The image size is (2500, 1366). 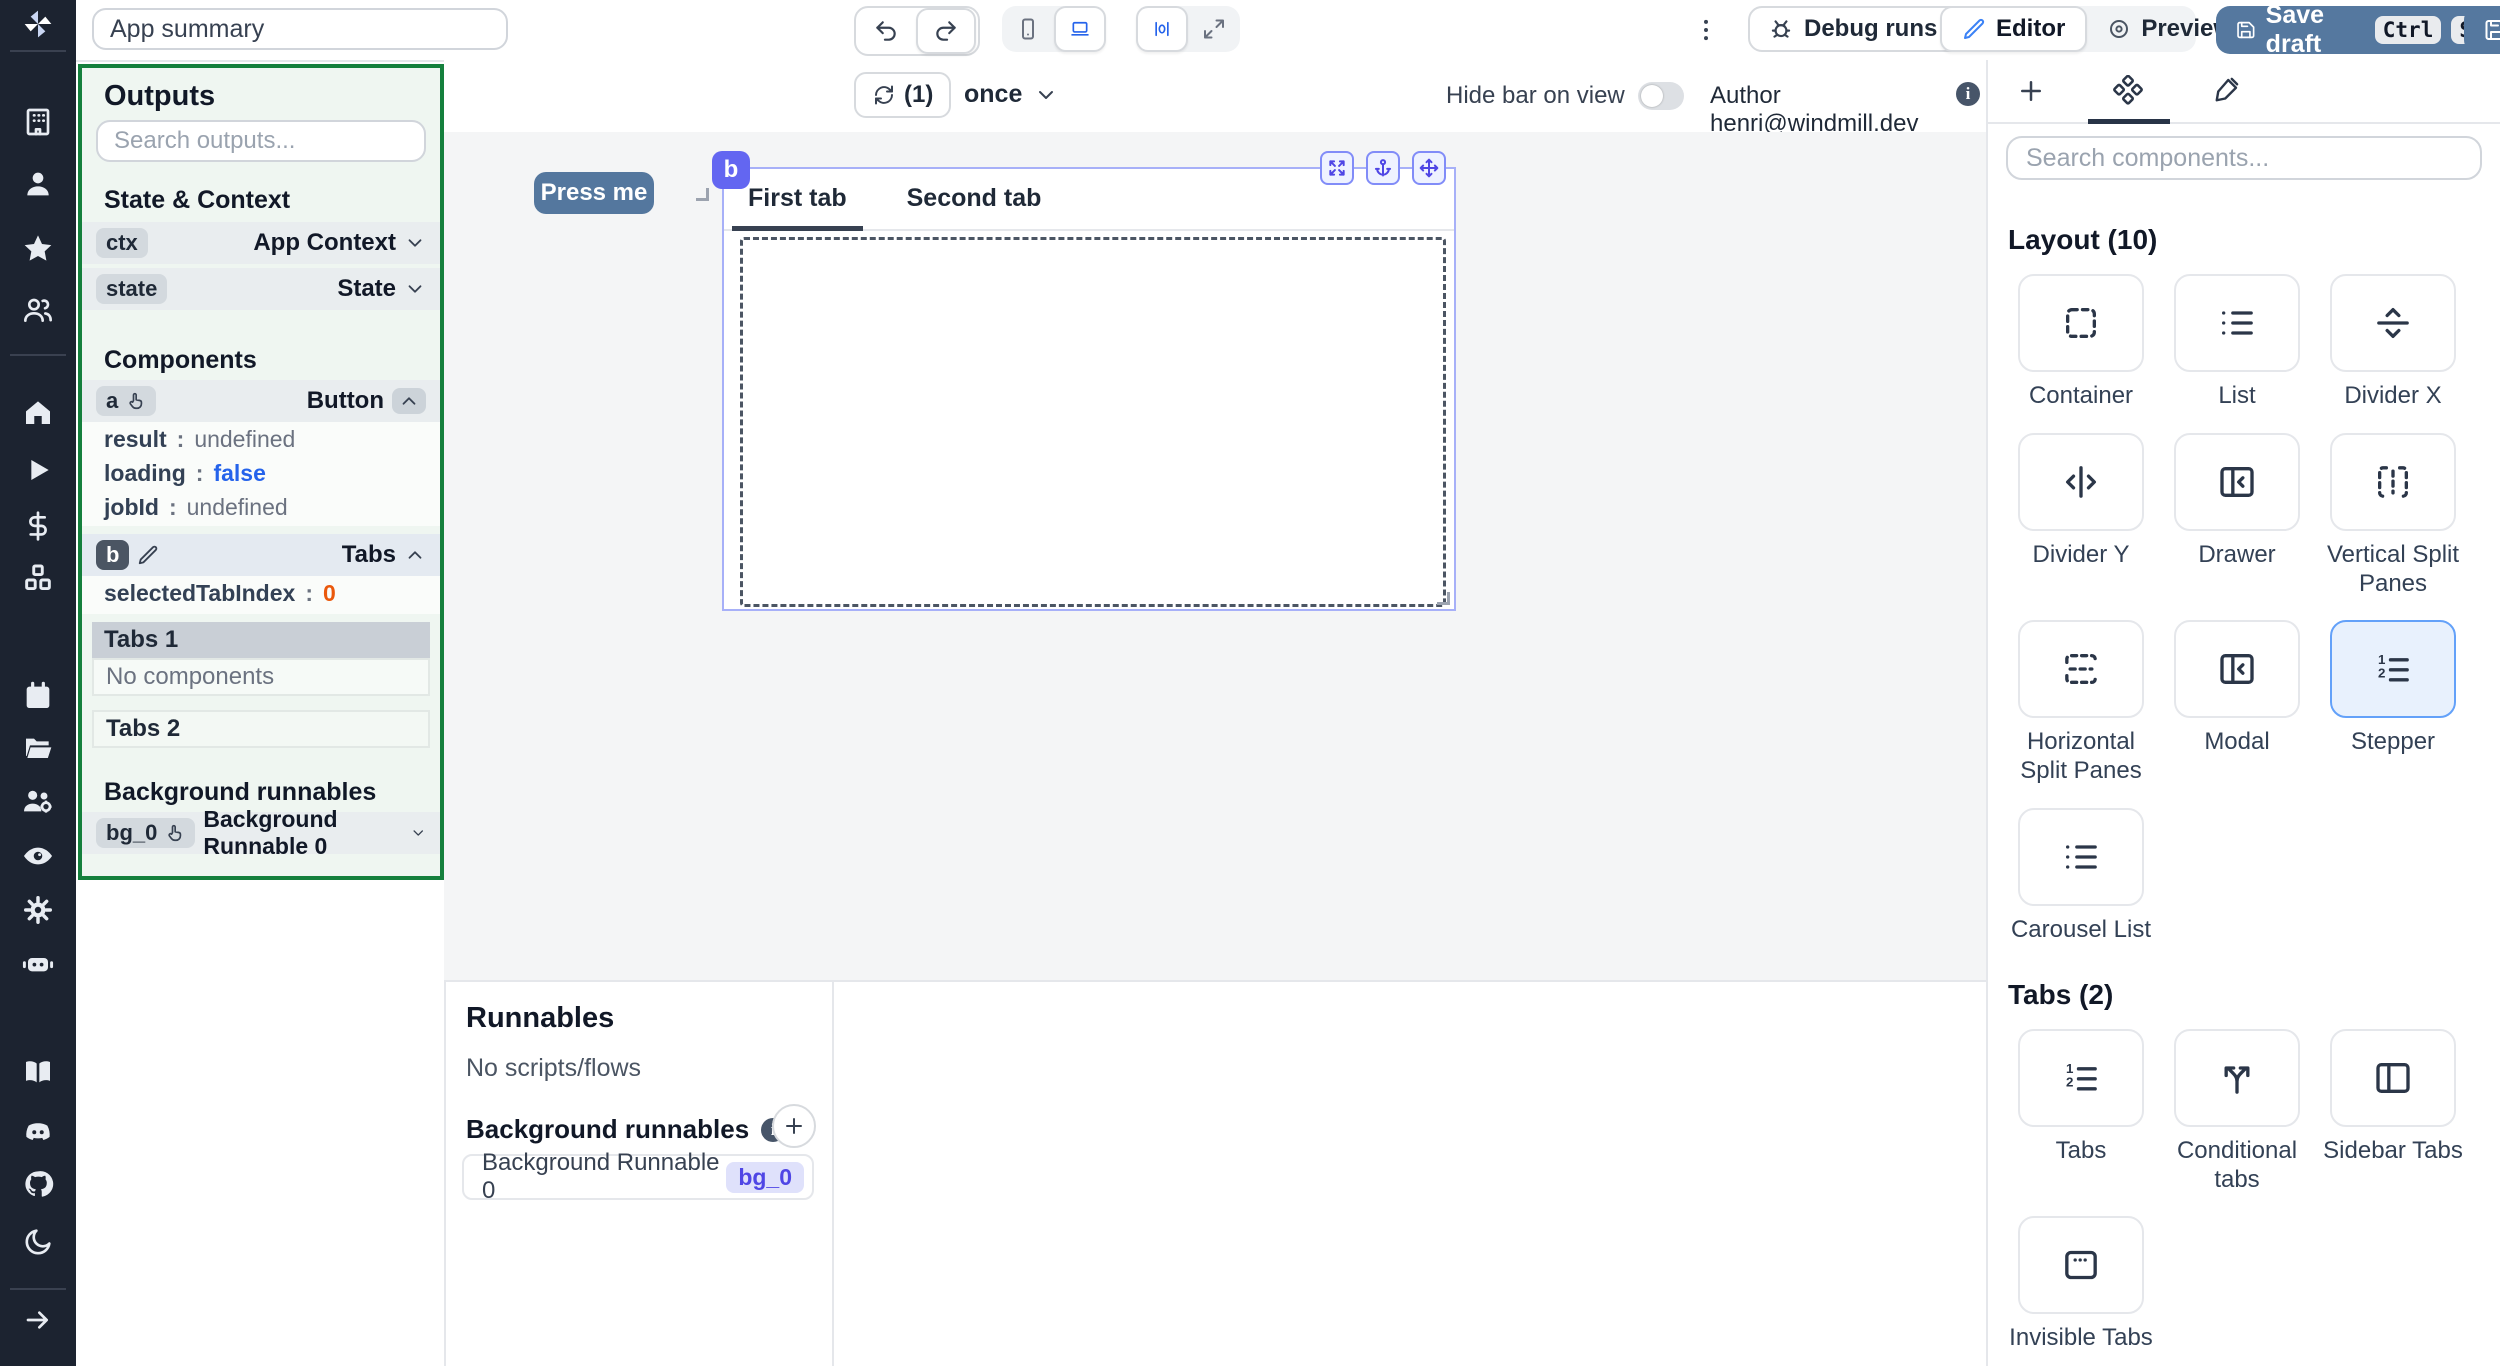 I want to click on component-card-drawer: Drawer, so click(x=2237, y=515).